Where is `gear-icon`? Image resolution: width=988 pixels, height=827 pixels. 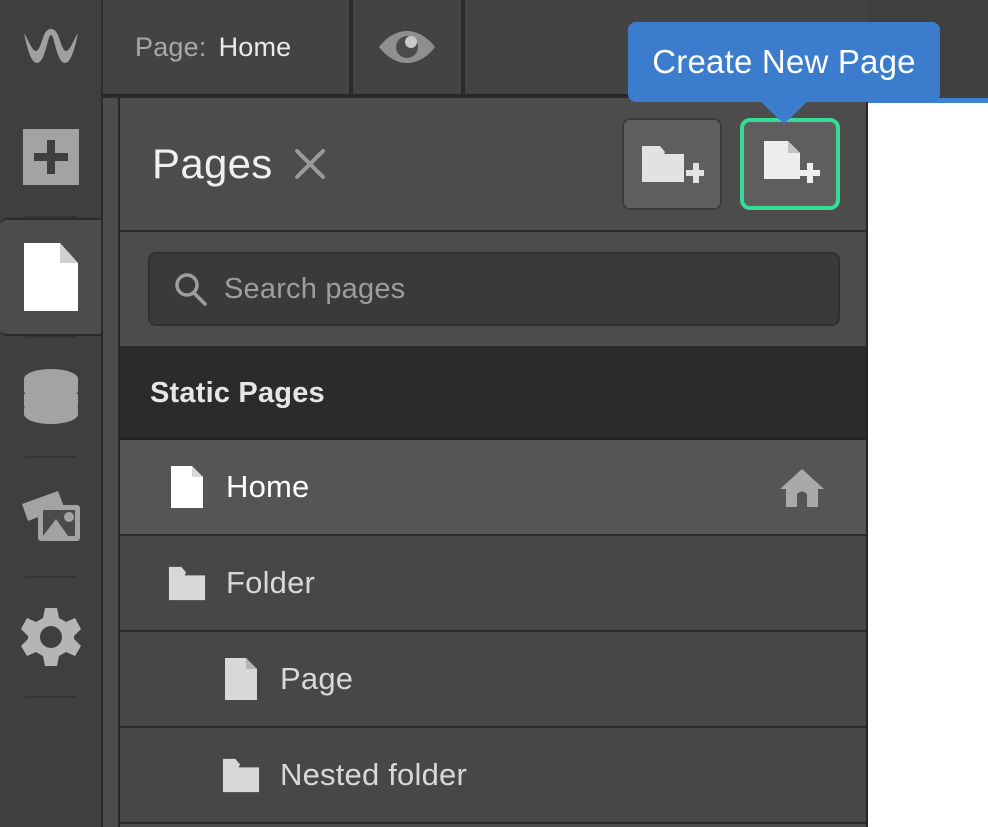
gear-icon is located at coordinates (50, 637).